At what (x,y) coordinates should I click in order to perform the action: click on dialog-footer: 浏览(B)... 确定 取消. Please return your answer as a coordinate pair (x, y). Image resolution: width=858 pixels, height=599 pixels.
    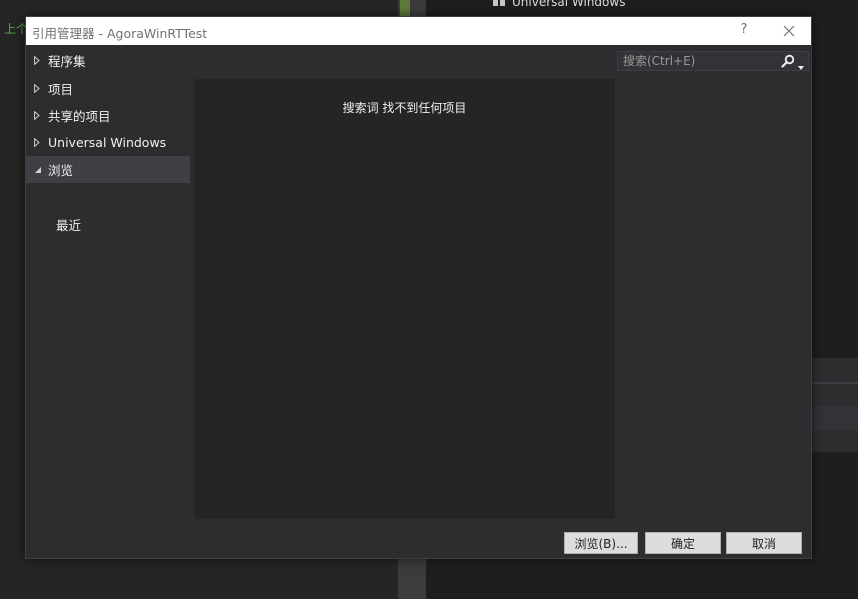
    Looking at the image, I should click on (418, 539).